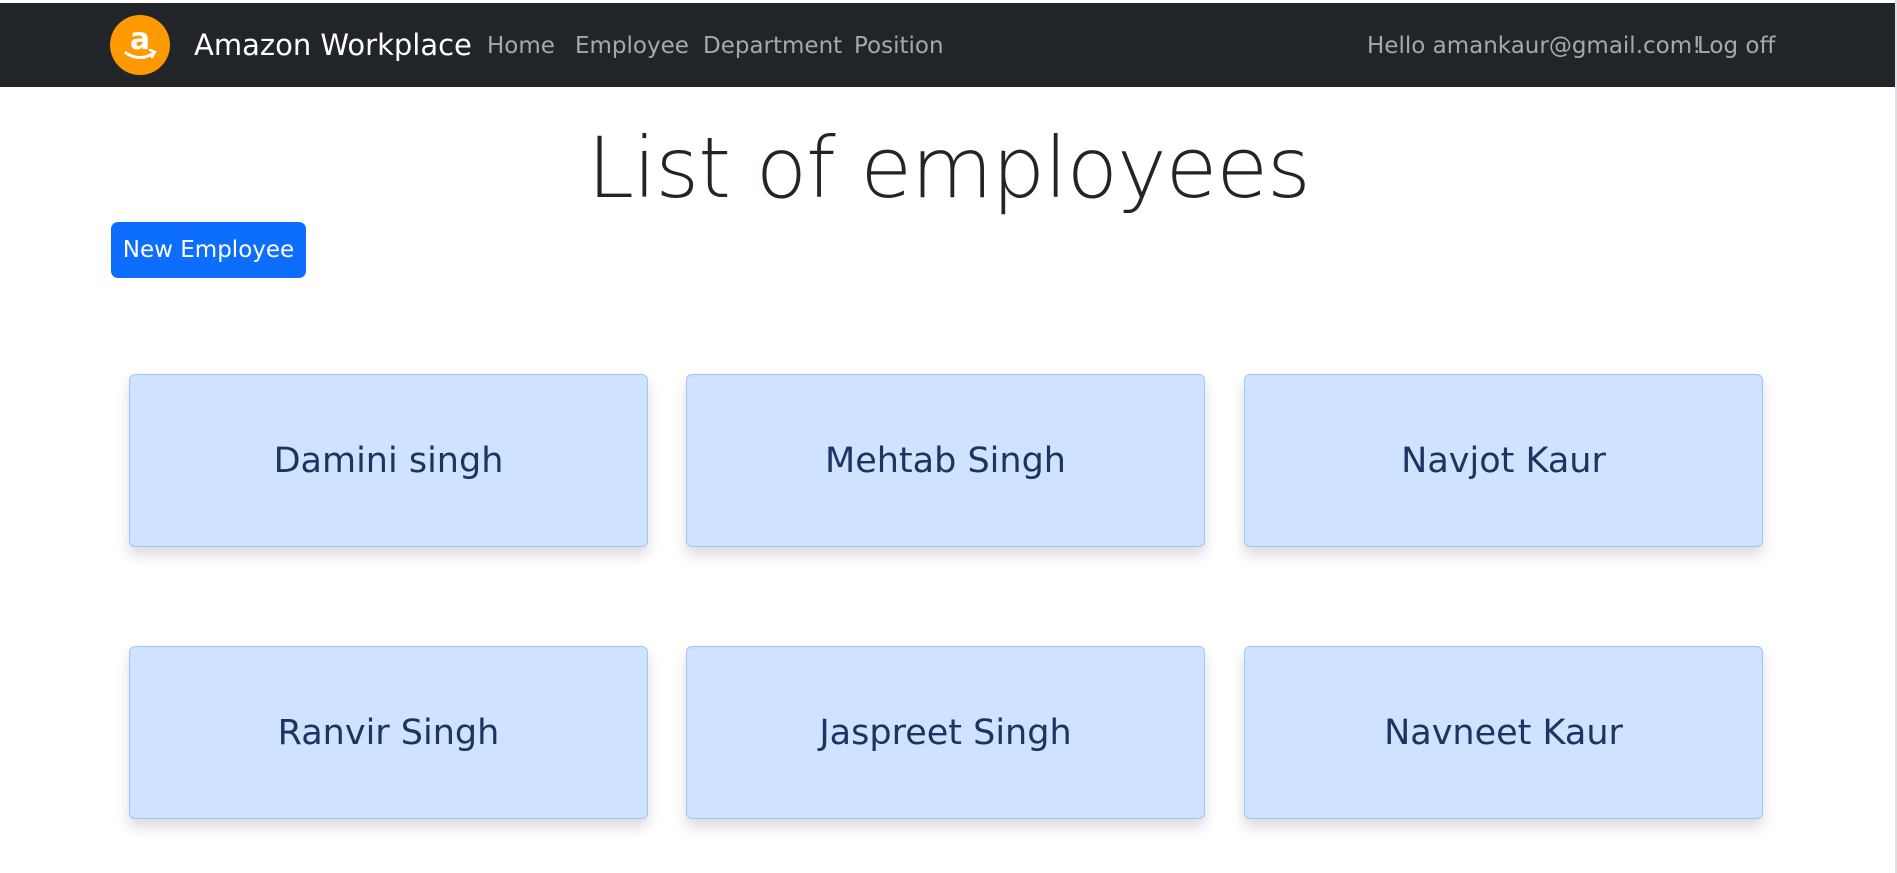 Image resolution: width=1897 pixels, height=873 pixels. I want to click on employee-card: Navneet Kaur, so click(1503, 732).